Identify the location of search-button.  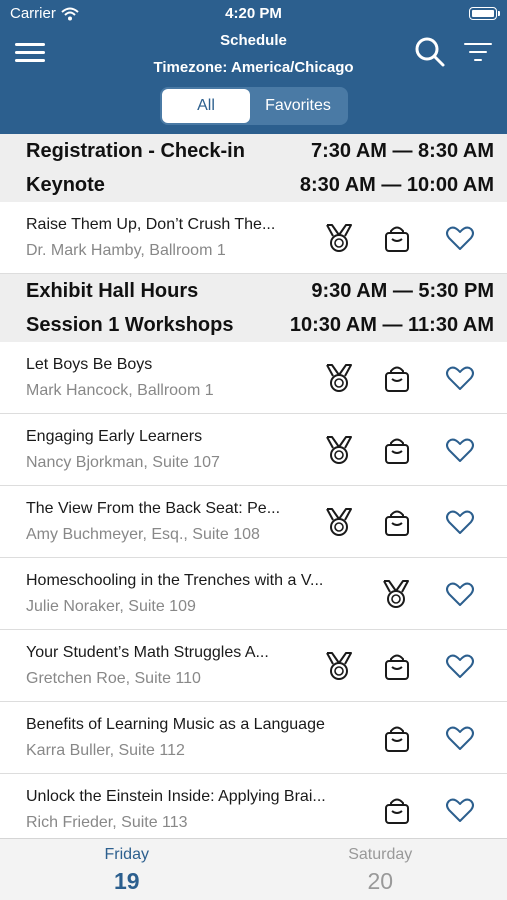
(430, 52).